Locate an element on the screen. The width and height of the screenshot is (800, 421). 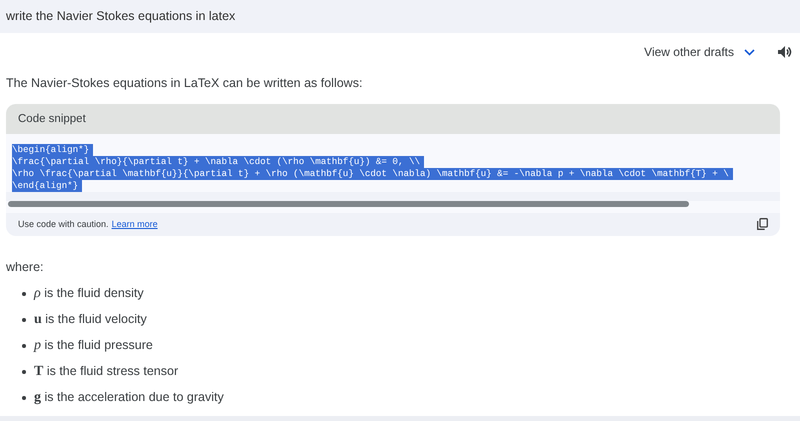
caution-label: Use code with caution. is located at coordinates (63, 224).